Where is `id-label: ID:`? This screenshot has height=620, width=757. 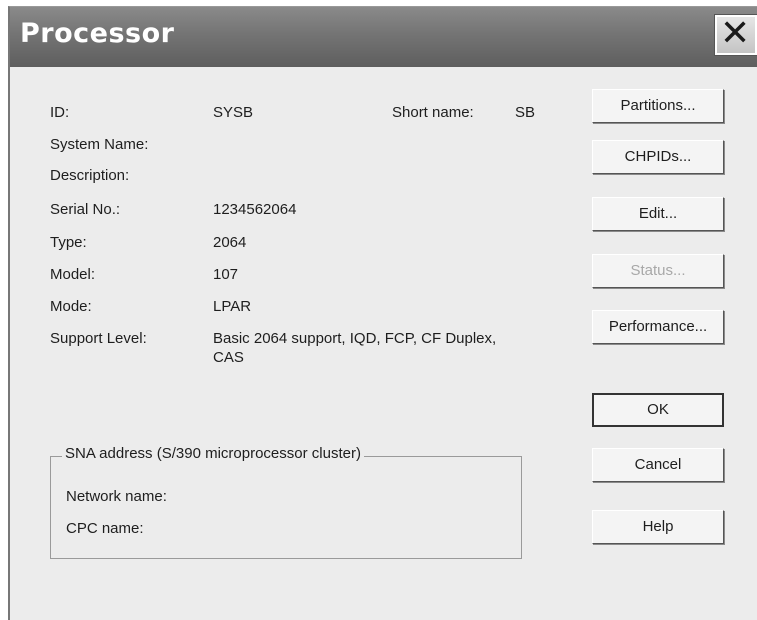
id-label: ID: is located at coordinates (60, 112).